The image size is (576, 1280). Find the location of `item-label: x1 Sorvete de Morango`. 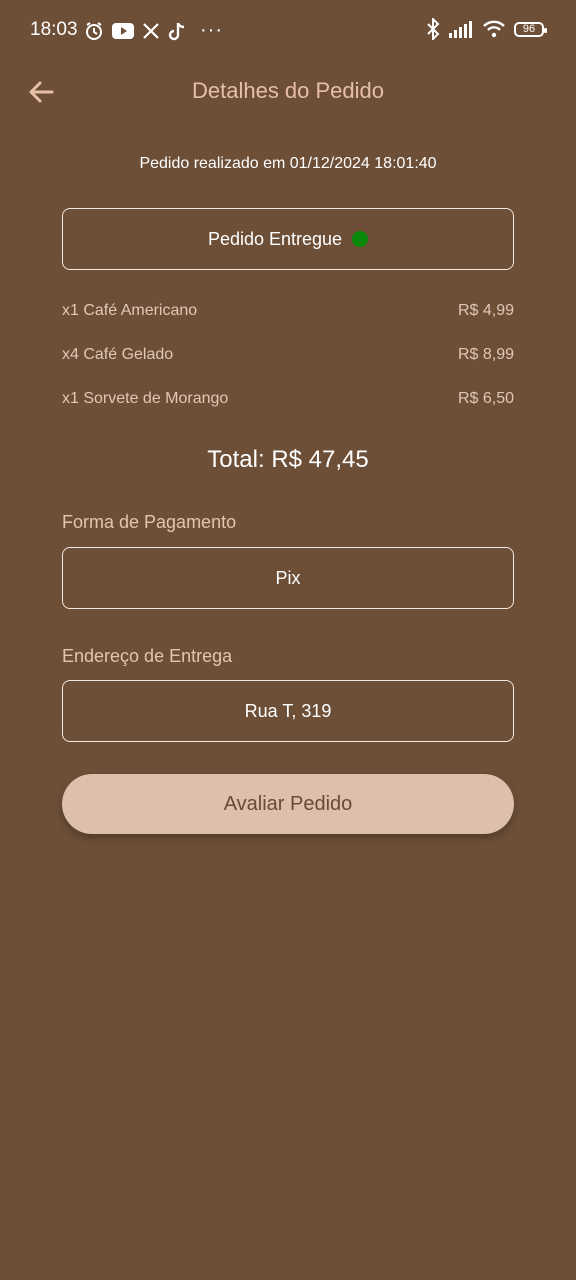

item-label: x1 Sorvete de Morango is located at coordinates (145, 398).